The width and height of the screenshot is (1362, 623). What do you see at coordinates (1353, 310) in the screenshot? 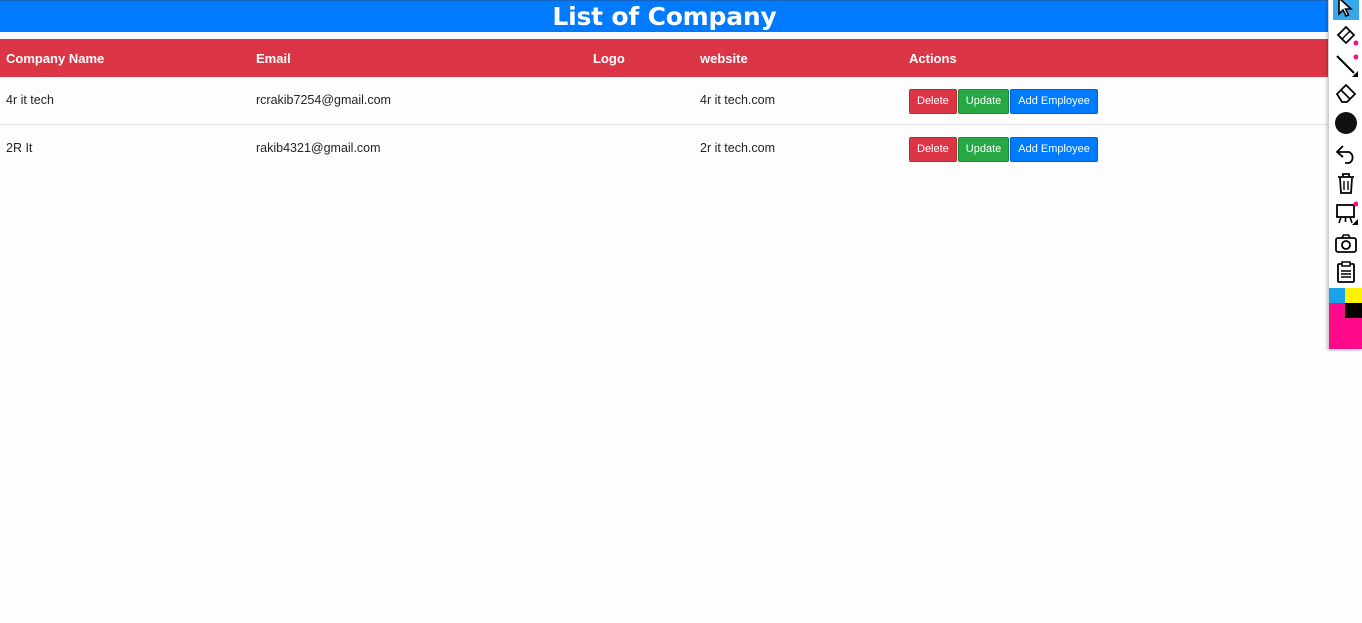
I see `color-swatch-black` at bounding box center [1353, 310].